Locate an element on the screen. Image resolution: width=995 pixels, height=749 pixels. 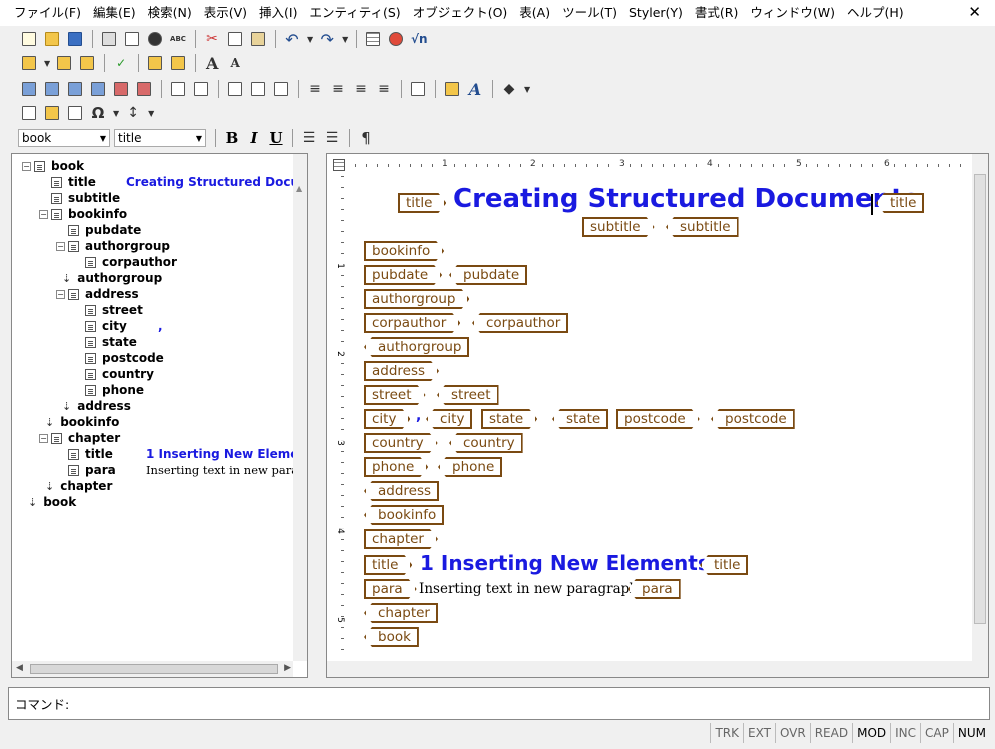
tree-node: − chapter is located at coordinates (79, 438).